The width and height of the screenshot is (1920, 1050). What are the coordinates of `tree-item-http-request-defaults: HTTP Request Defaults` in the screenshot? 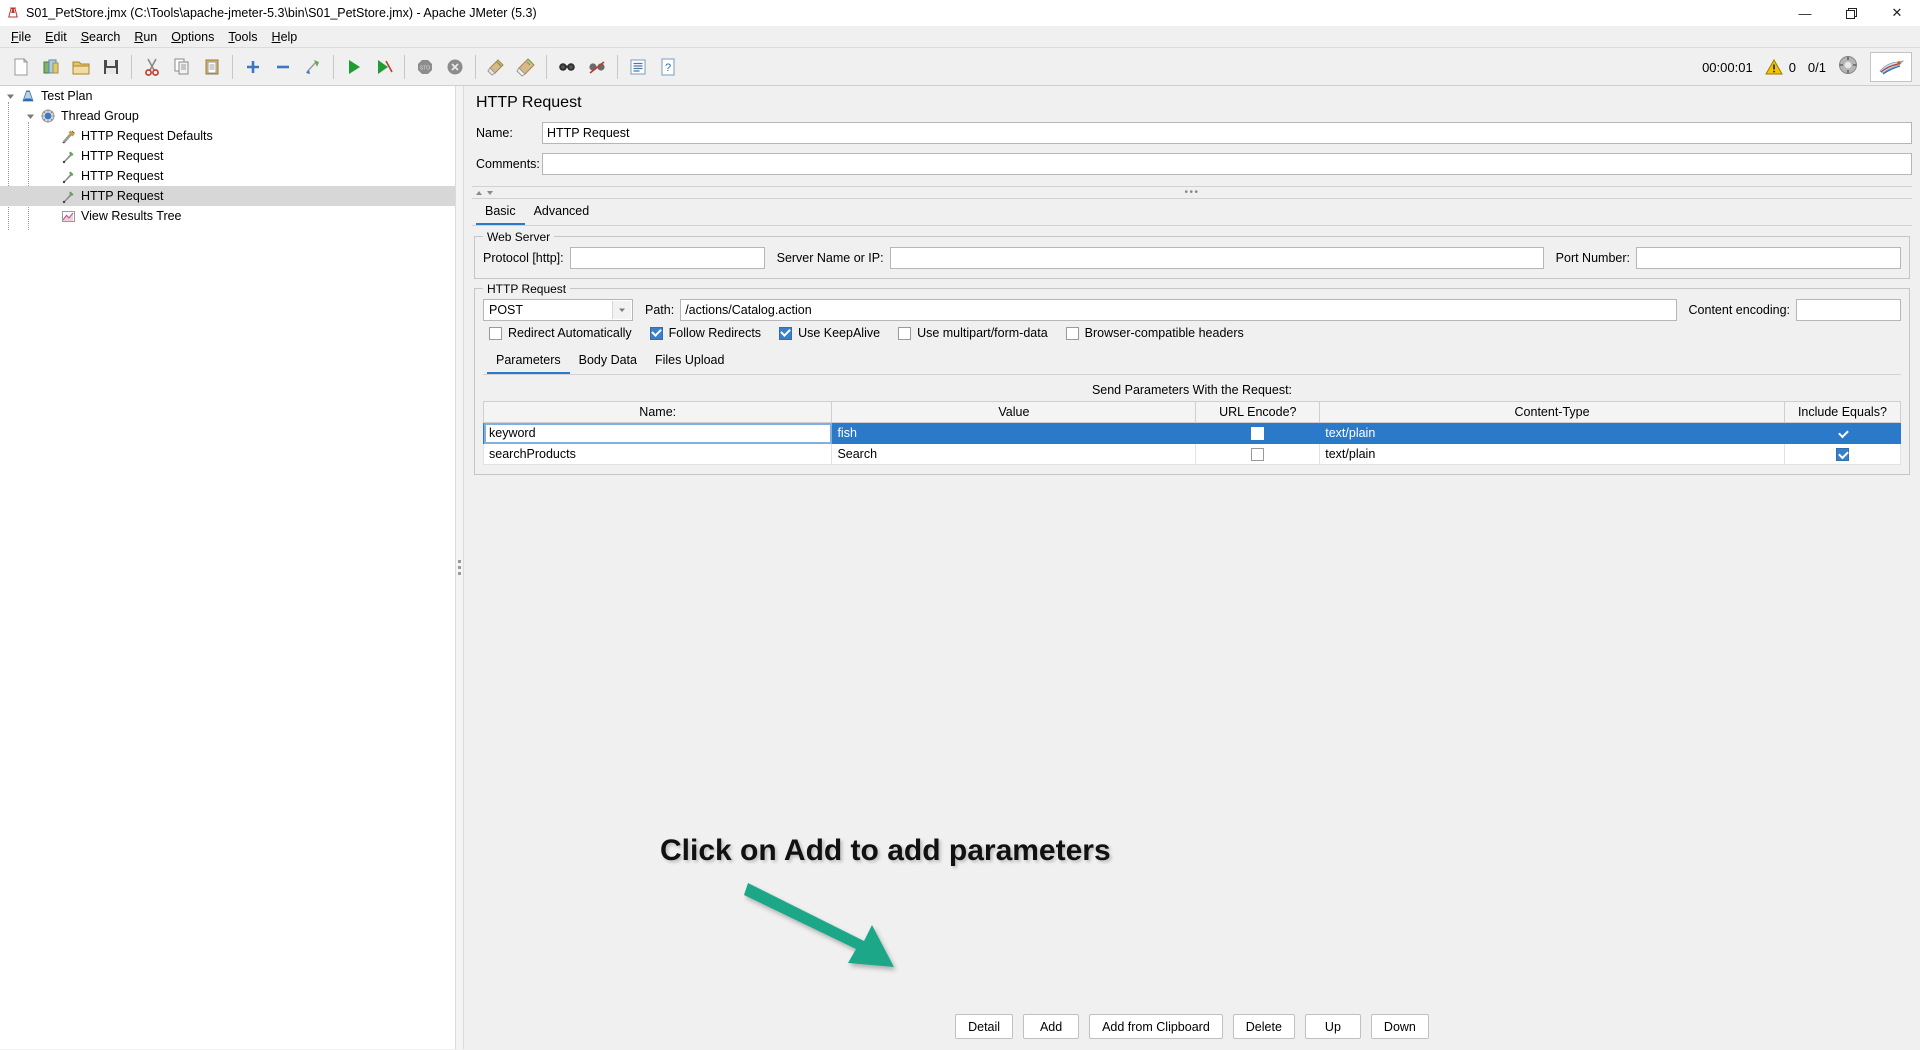 It's located at (227, 136).